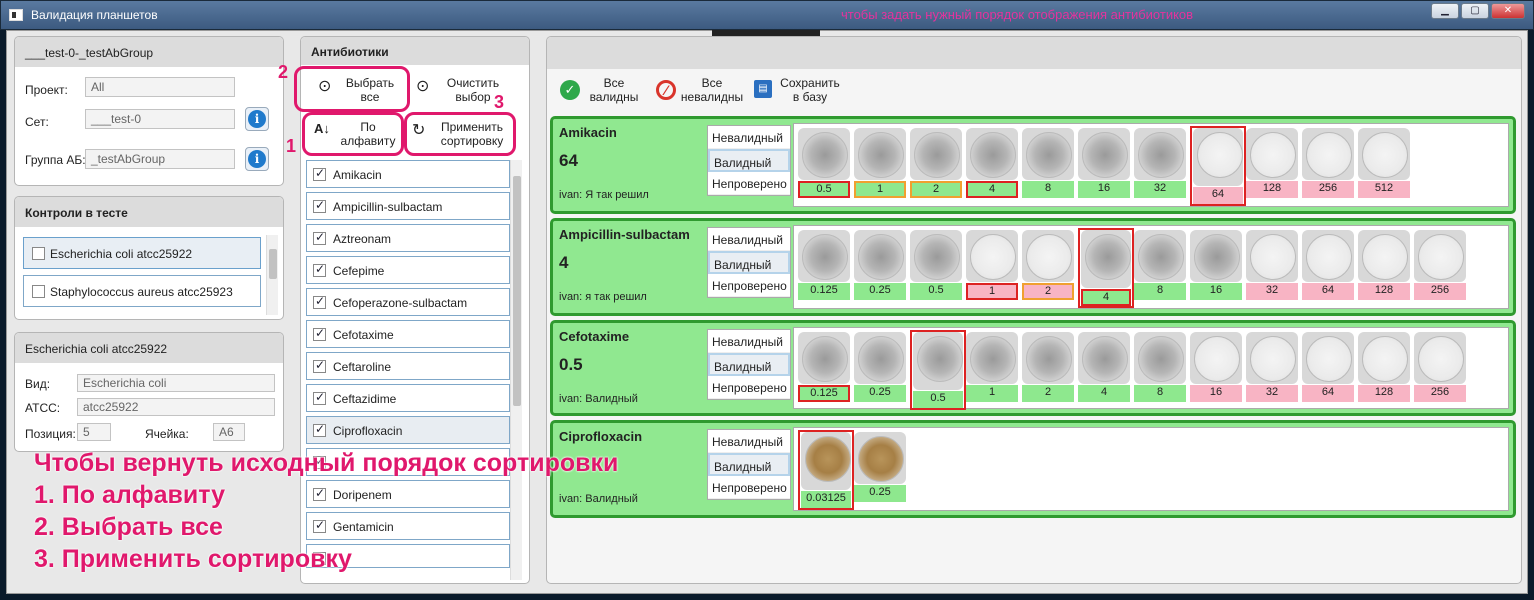 This screenshot has height=600, width=1534. What do you see at coordinates (160, 87) in the screenshot?
I see `project-field: All` at bounding box center [160, 87].